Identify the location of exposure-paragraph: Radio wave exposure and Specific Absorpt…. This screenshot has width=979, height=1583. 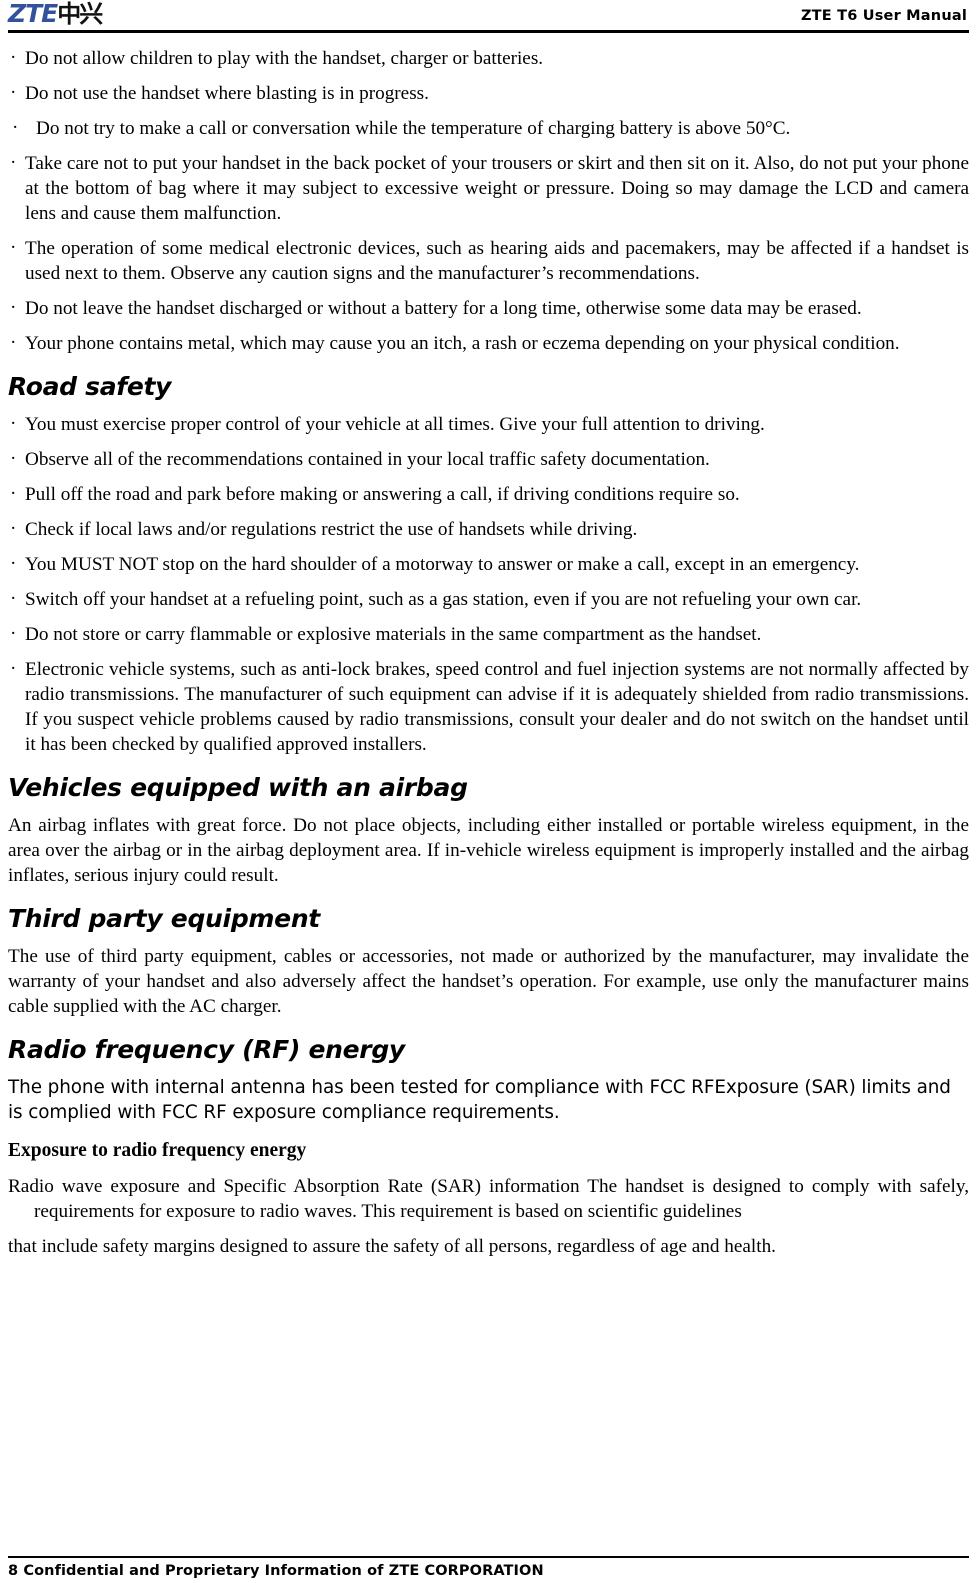
(488, 1199).